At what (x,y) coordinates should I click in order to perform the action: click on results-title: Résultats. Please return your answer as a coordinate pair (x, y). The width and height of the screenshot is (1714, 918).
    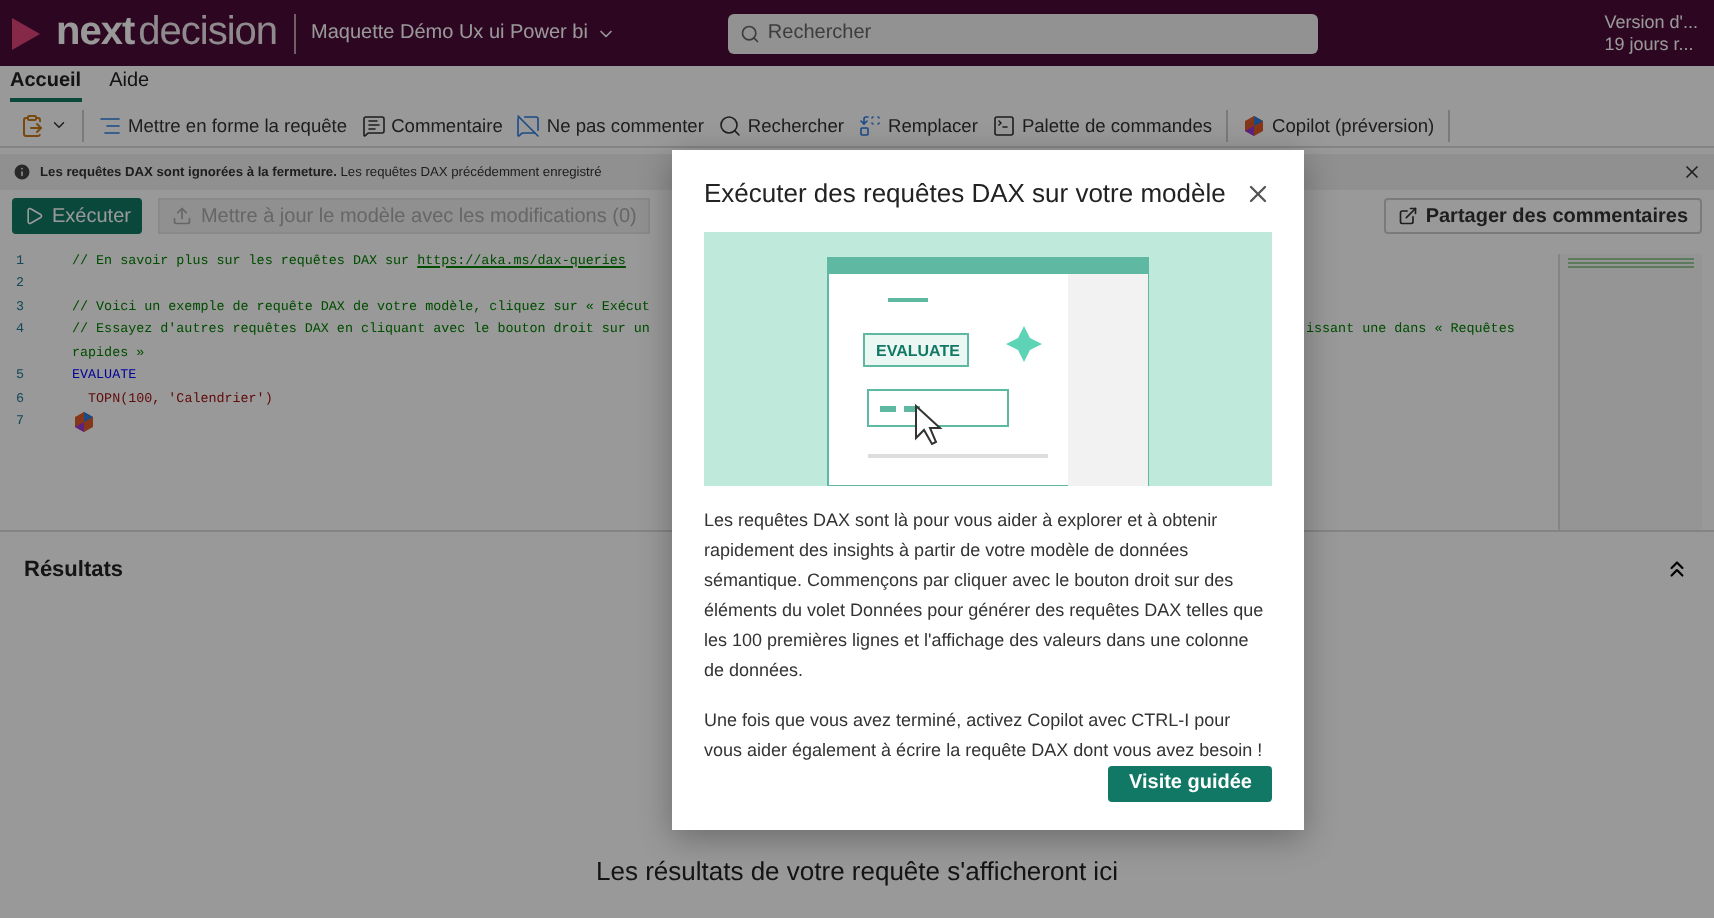
    Looking at the image, I should click on (74, 569).